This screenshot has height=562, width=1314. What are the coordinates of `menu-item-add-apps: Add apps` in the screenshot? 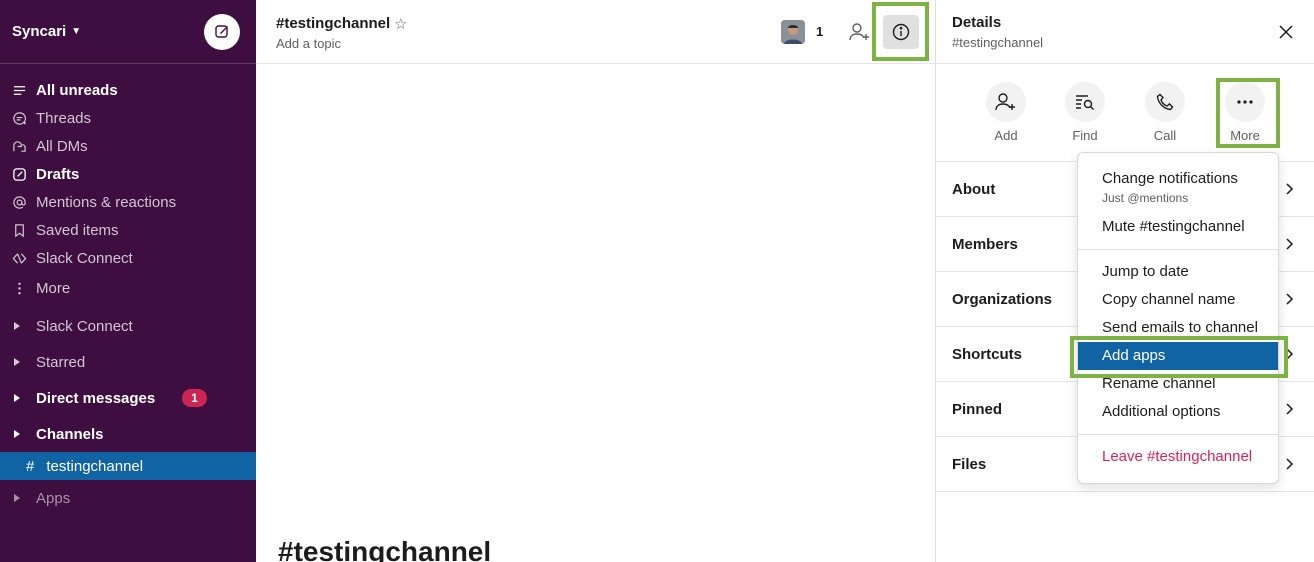 It's located at (1178, 356).